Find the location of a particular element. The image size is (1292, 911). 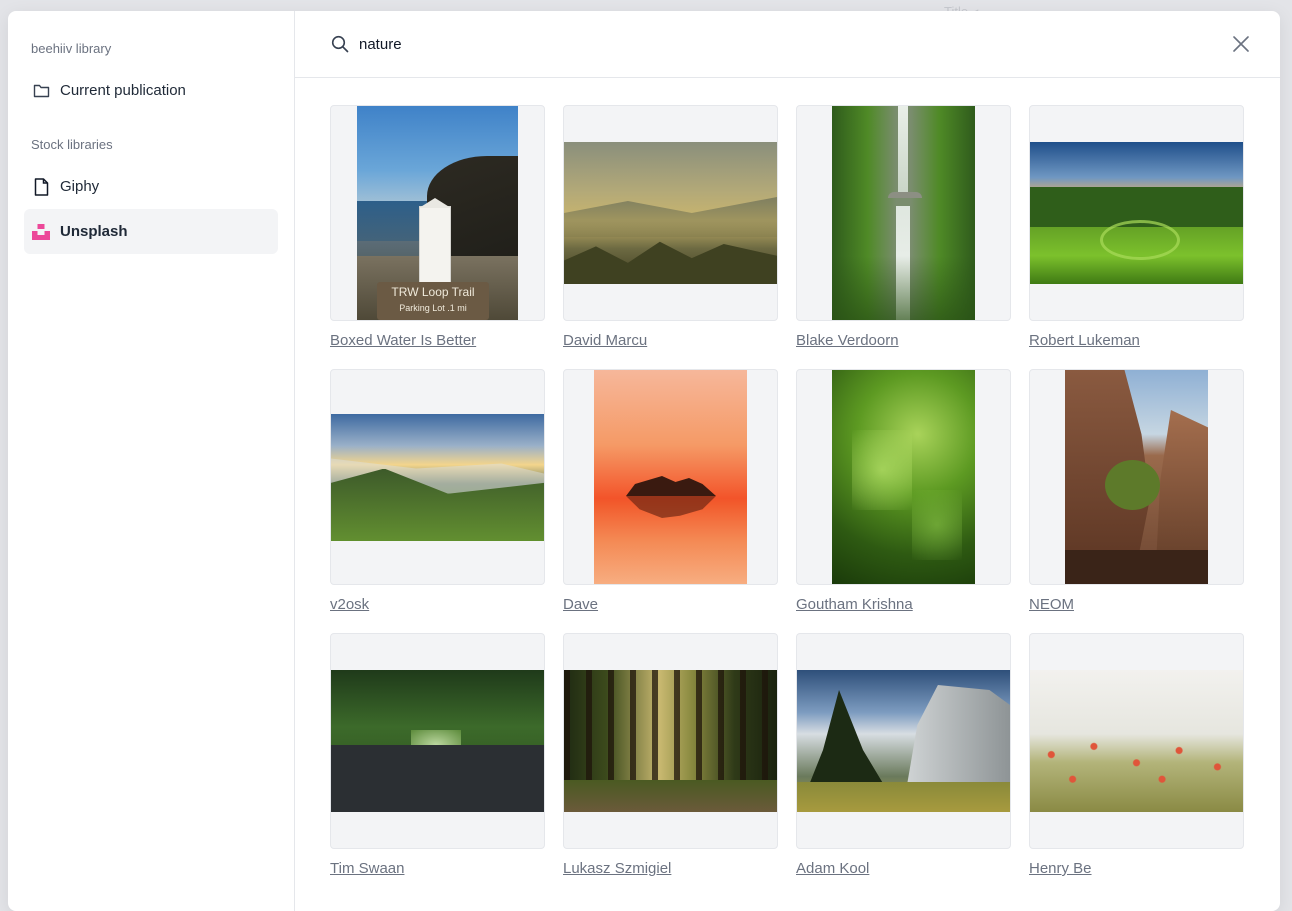

photo-card: Adam Kool is located at coordinates (903, 765).